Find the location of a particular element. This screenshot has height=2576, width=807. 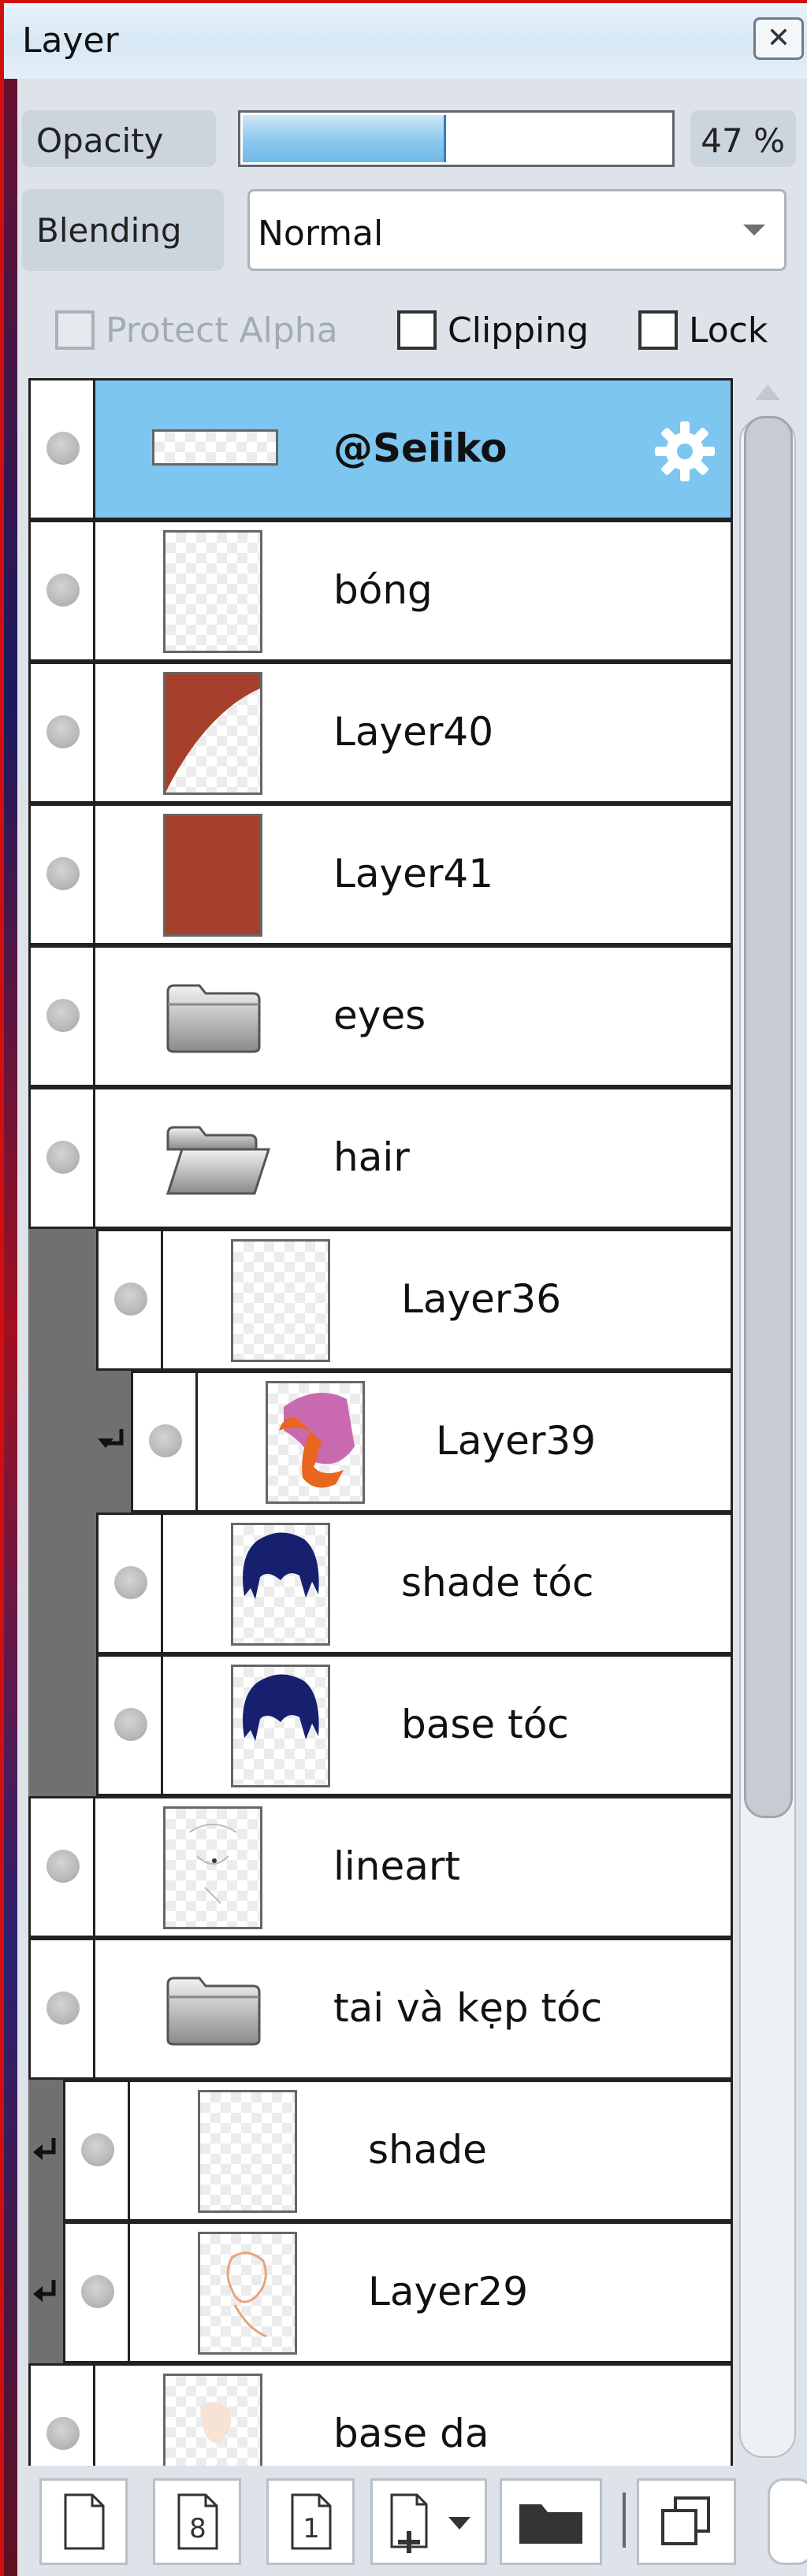

layer-row-shade-toc: shade tóc is located at coordinates (414, 1583).